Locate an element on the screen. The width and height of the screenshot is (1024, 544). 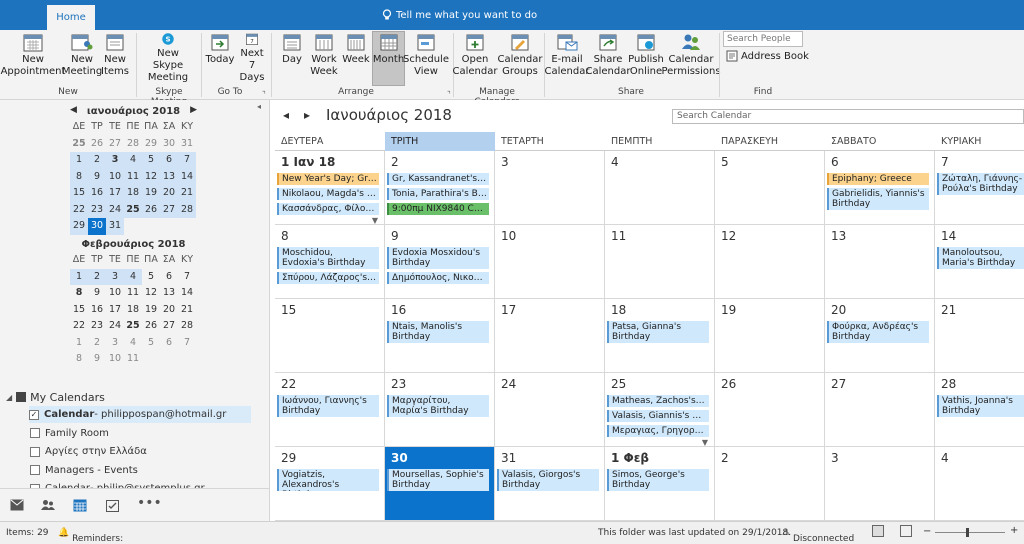
arrange-launcher-icon: ⌝ is located at coordinates (449, 94).